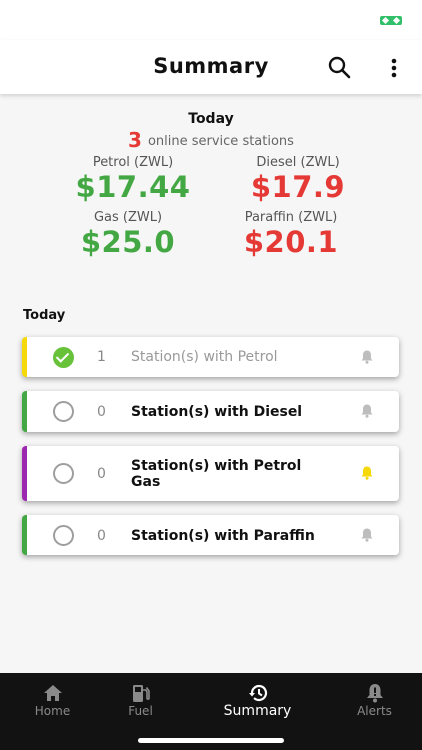 The height and width of the screenshot is (750, 422). Describe the element at coordinates (374, 711) in the screenshot. I see `nav-label: Alerts` at that location.